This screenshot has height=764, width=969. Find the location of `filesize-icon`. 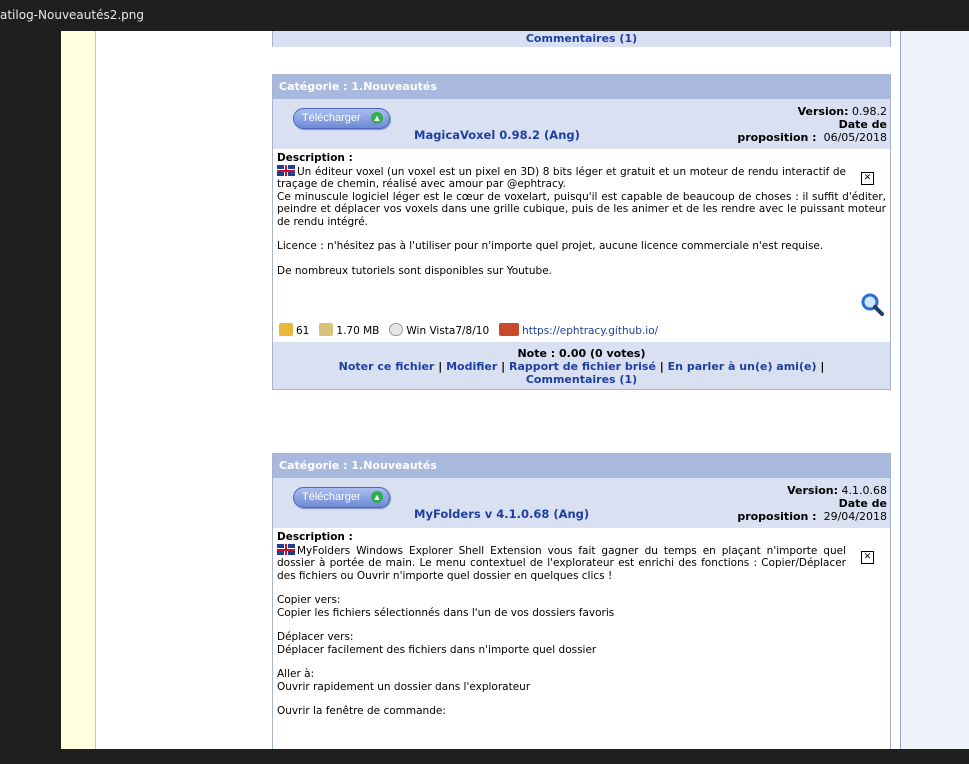

filesize-icon is located at coordinates (326, 329).